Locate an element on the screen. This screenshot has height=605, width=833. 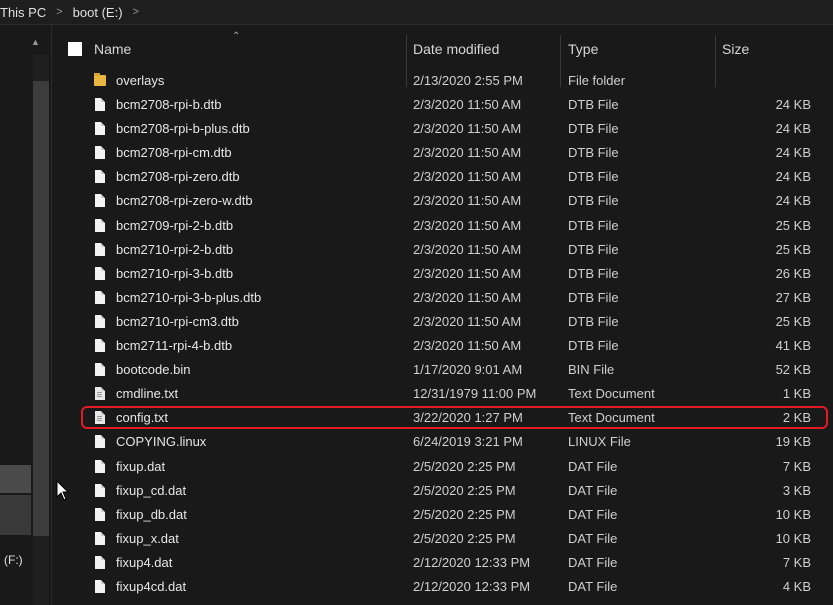
nav-item-drive-f: (F:) is located at coordinates (13, 560).